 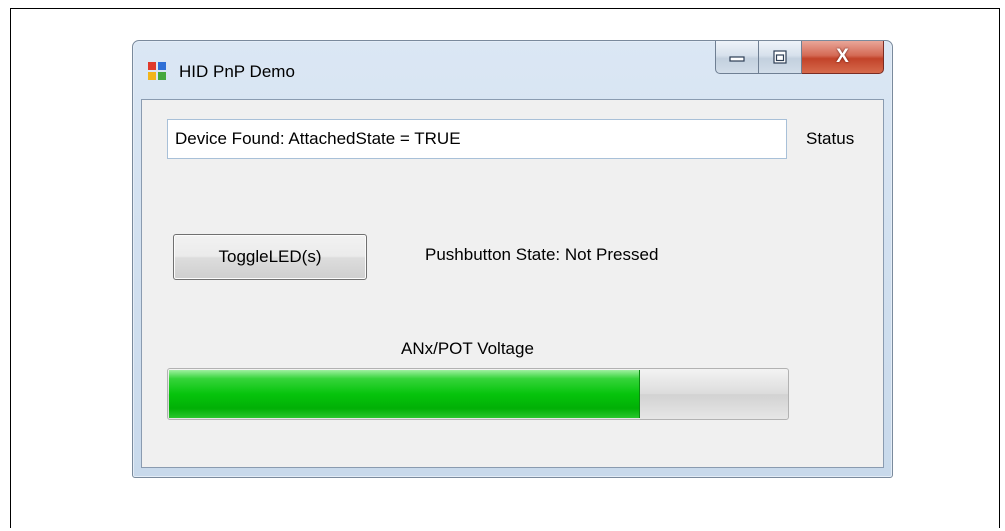 What do you see at coordinates (270, 257) in the screenshot?
I see `toggle-leds-button: ToggleLED(s)` at bounding box center [270, 257].